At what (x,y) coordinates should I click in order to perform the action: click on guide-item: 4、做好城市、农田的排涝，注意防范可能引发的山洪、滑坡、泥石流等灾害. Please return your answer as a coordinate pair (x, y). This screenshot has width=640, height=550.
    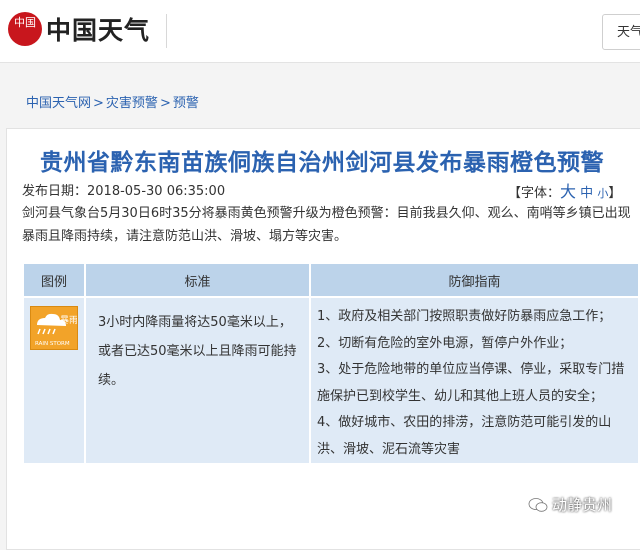
    Looking at the image, I should click on (464, 436).